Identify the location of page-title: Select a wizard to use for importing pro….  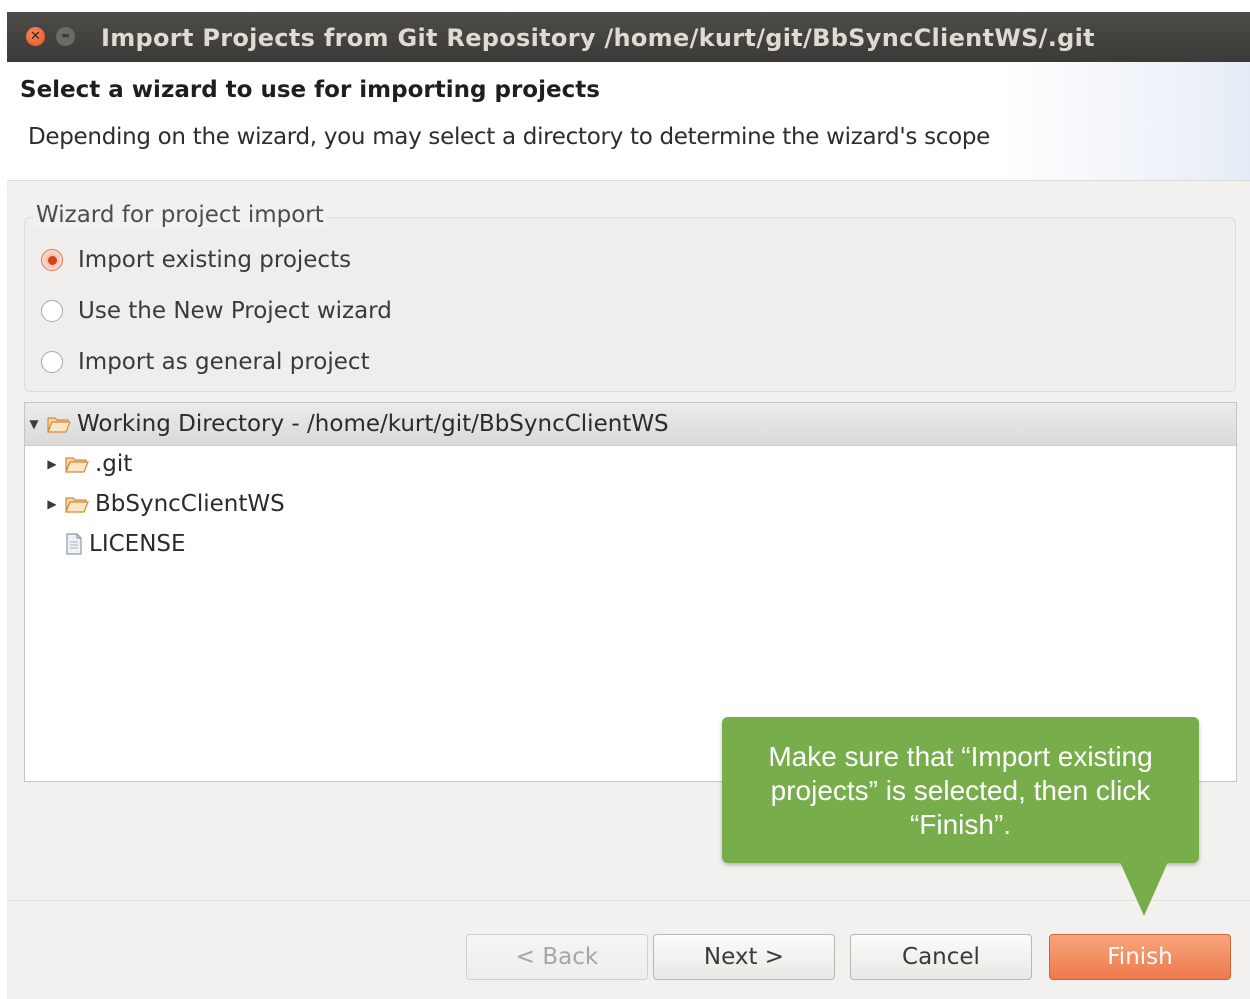
(310, 90).